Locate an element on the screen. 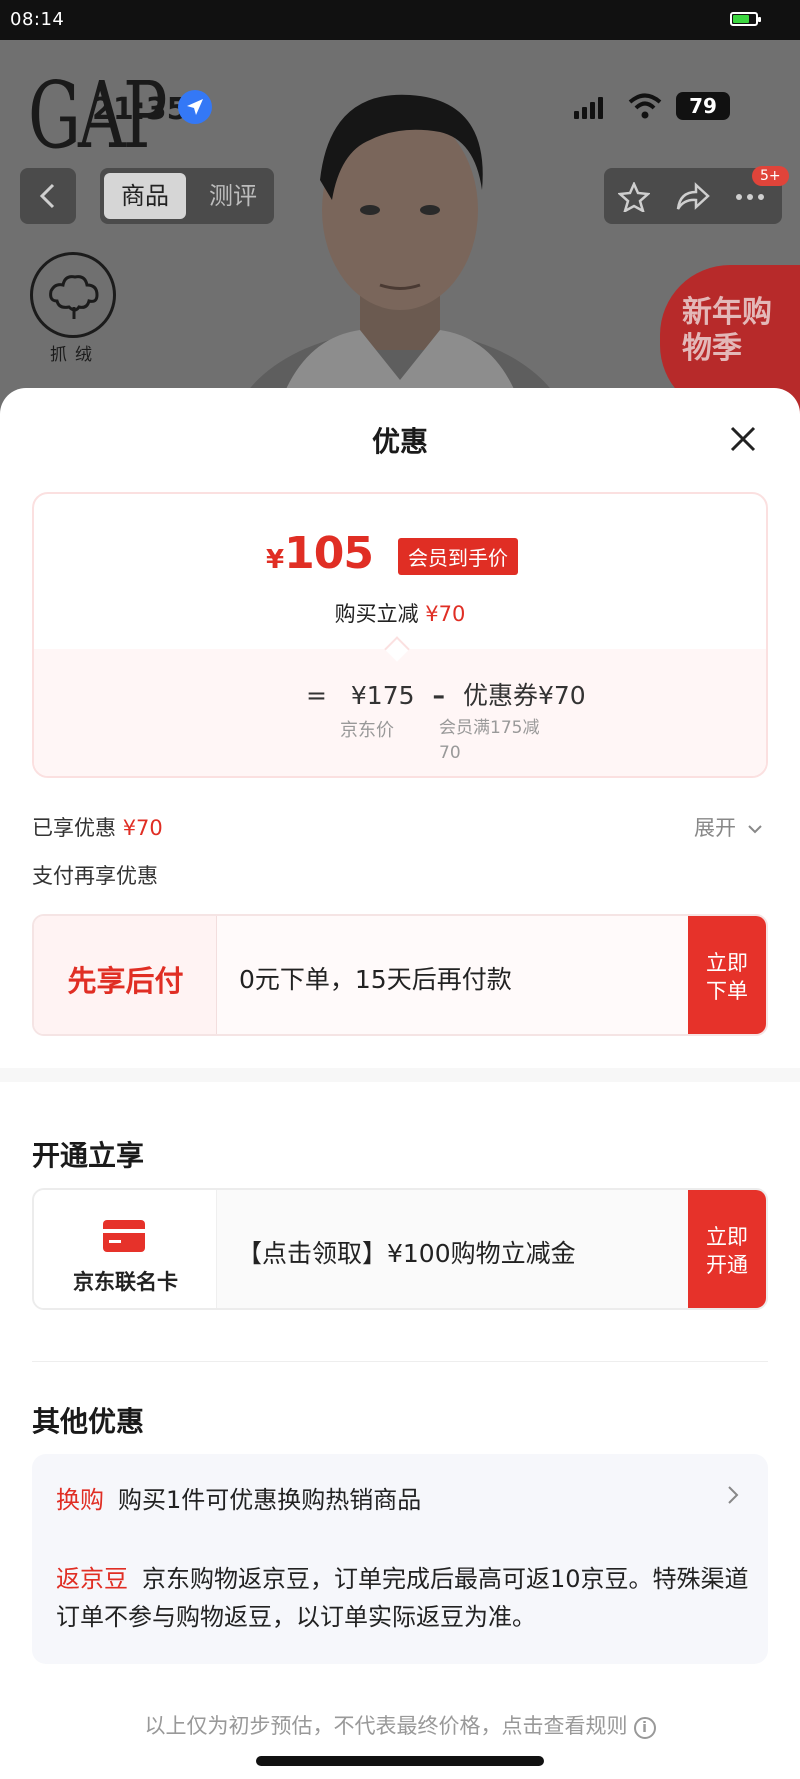  exchange-offer-row: 换购 购买1件可优惠换购热销商品 is located at coordinates (238, 1497).